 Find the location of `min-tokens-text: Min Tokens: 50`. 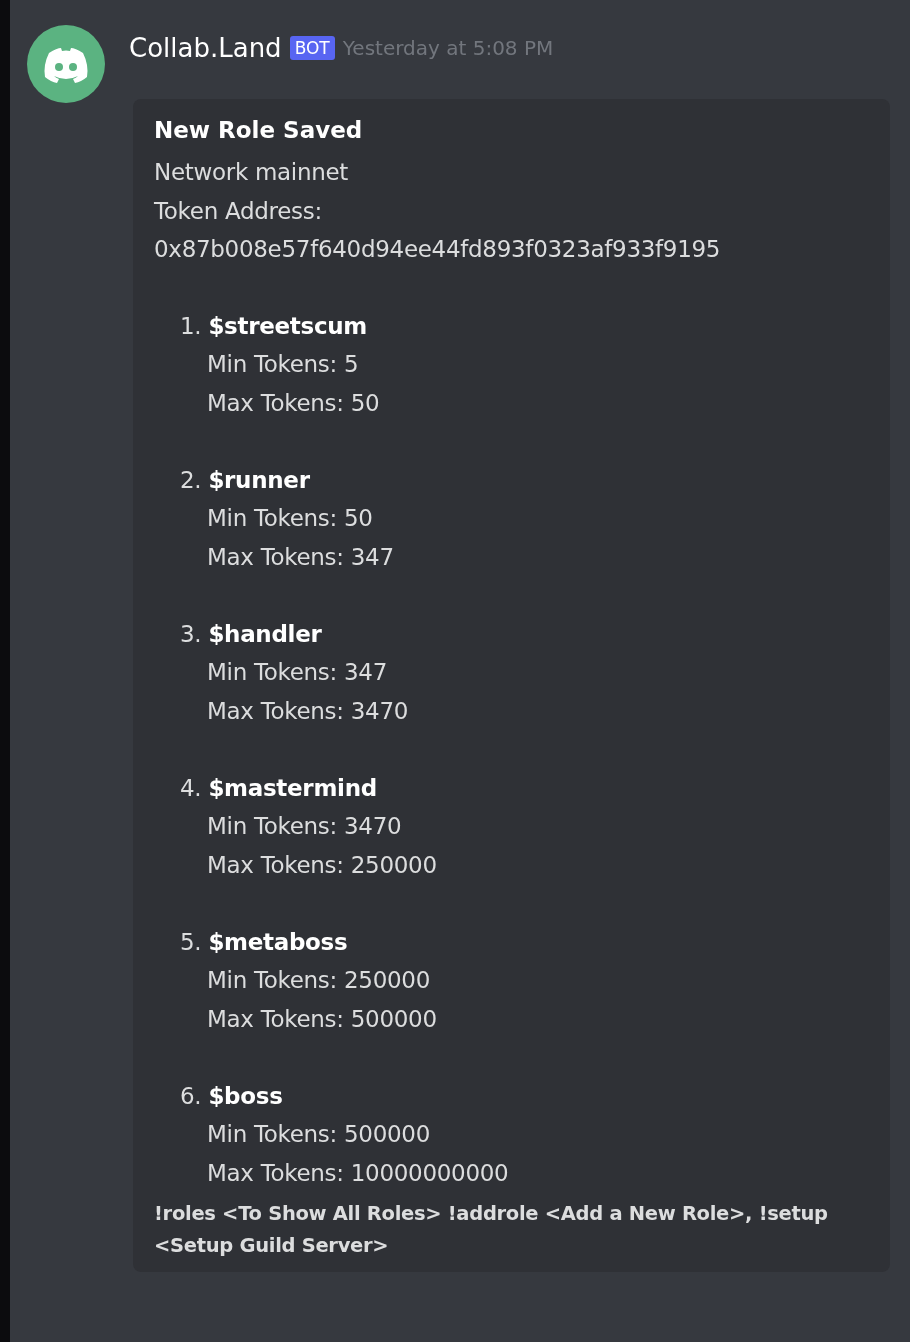

min-tokens-text: Min Tokens: 50 is located at coordinates (290, 518).